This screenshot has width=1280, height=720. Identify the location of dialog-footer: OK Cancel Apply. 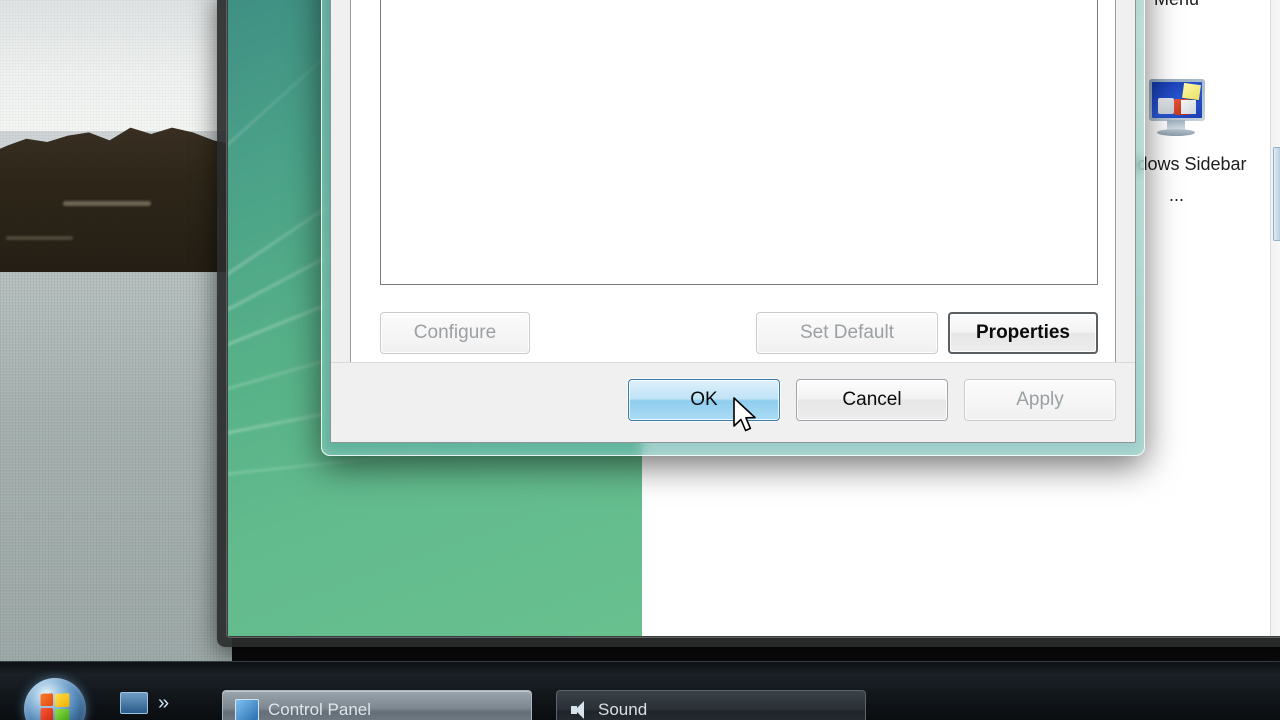
(733, 402).